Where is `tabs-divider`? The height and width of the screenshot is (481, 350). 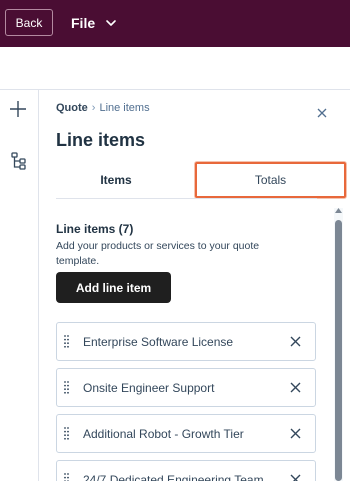
tabs-divider is located at coordinates (186, 198).